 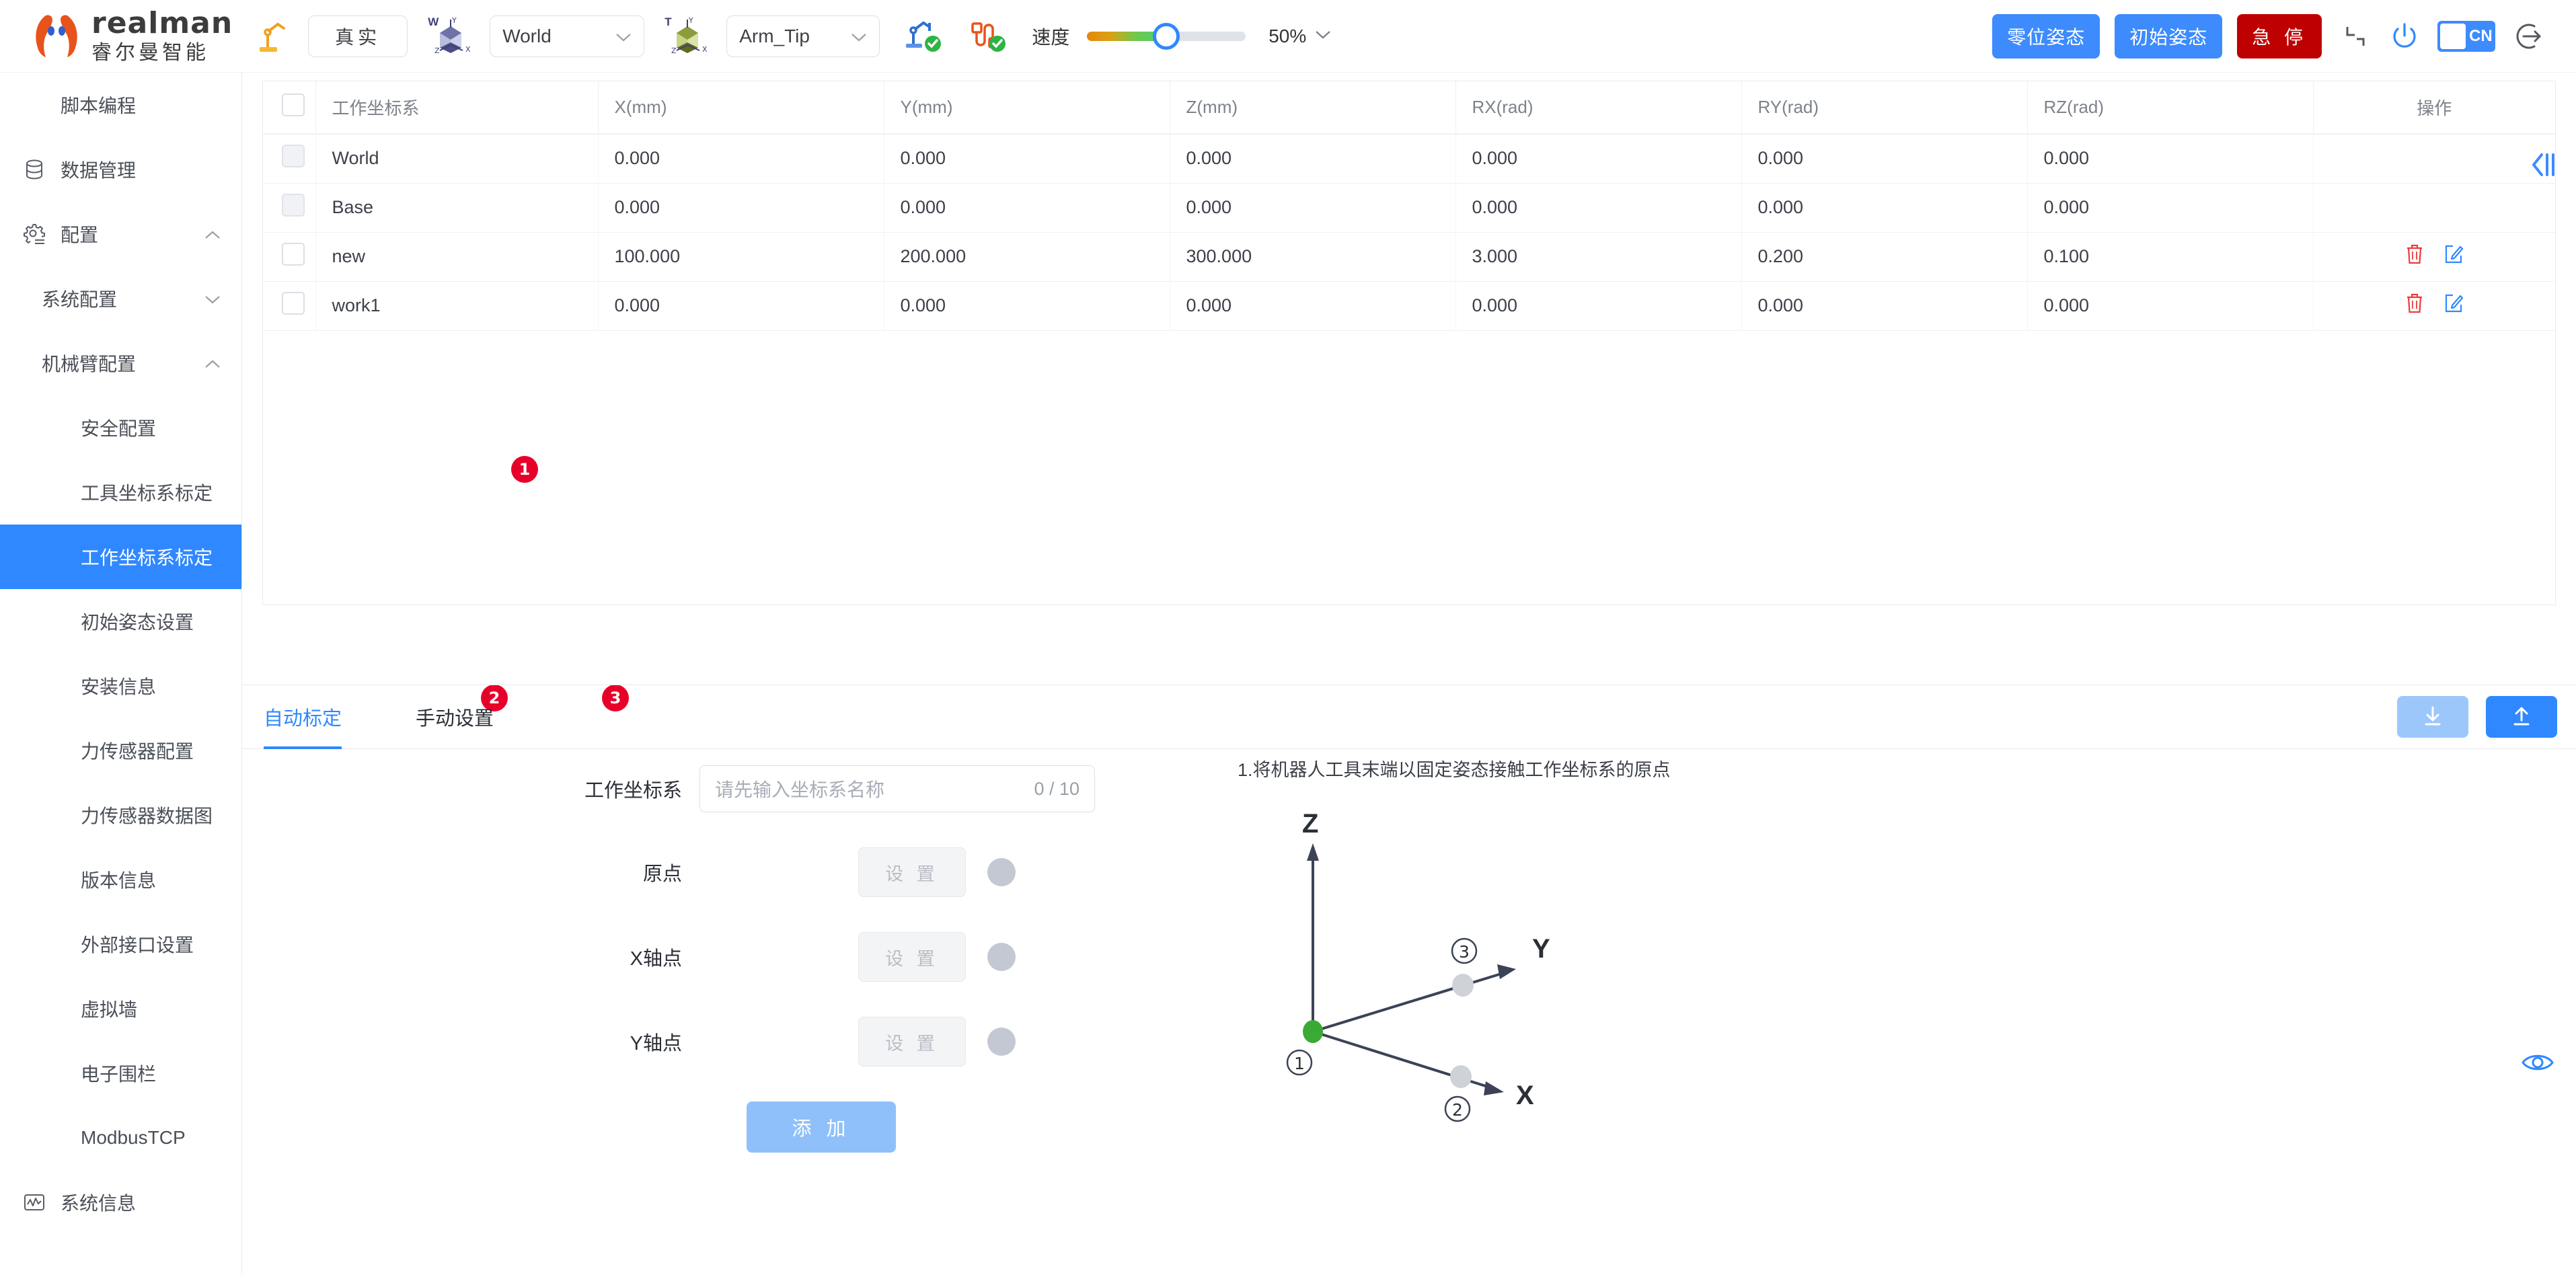 I want to click on row-select-cell, so click(x=289, y=257).